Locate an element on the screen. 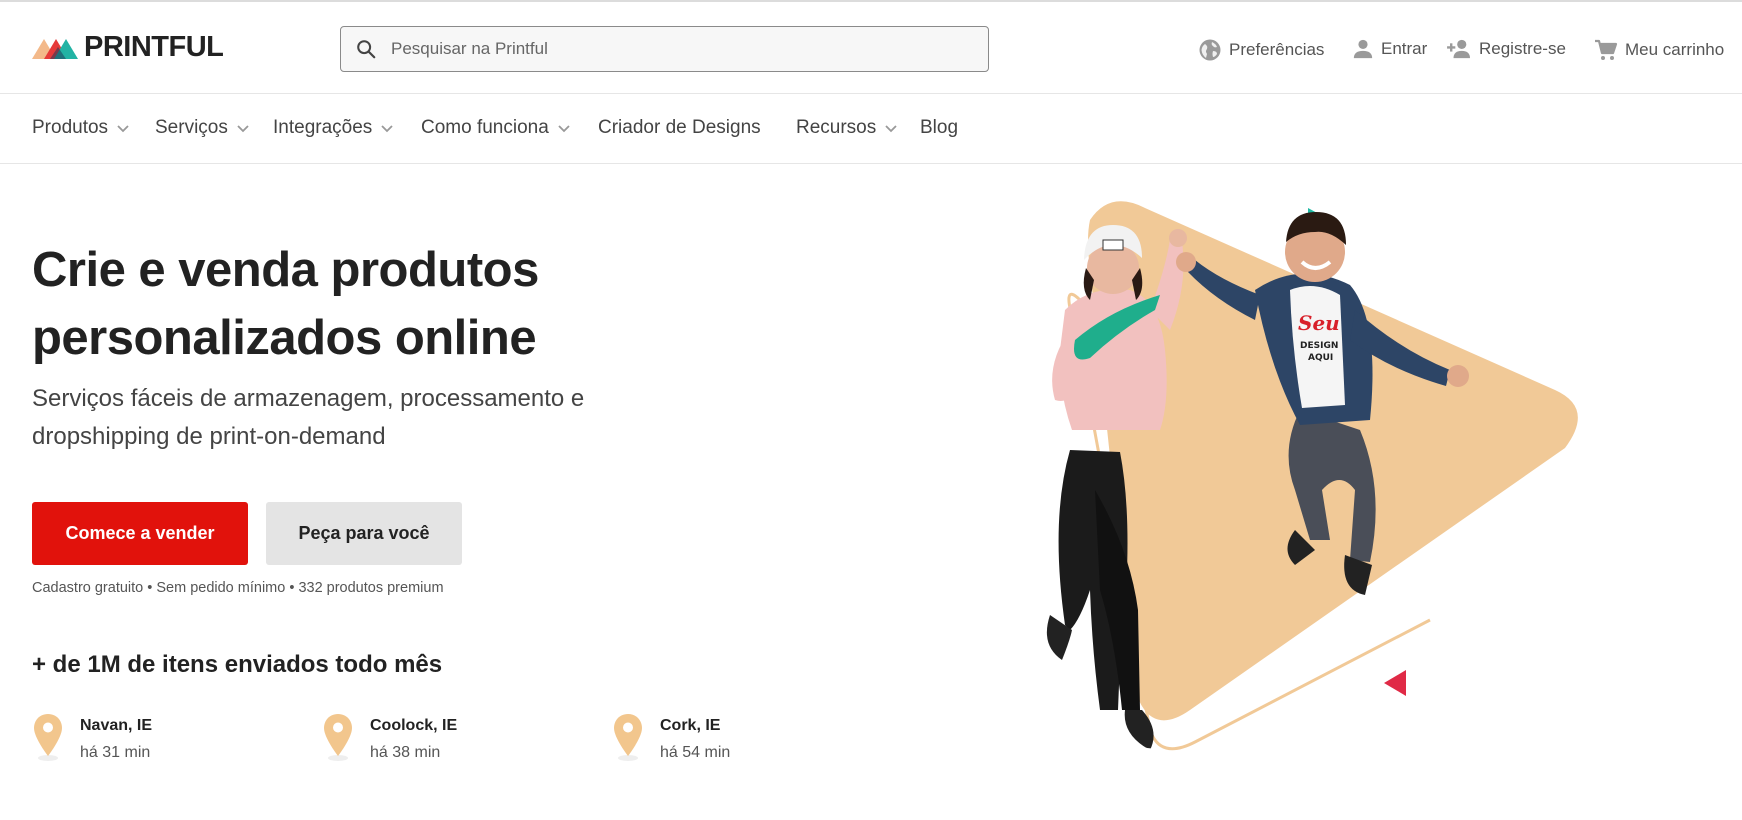 Image resolution: width=1742 pixels, height=820 pixels. user-icon is located at coordinates (1363, 49).